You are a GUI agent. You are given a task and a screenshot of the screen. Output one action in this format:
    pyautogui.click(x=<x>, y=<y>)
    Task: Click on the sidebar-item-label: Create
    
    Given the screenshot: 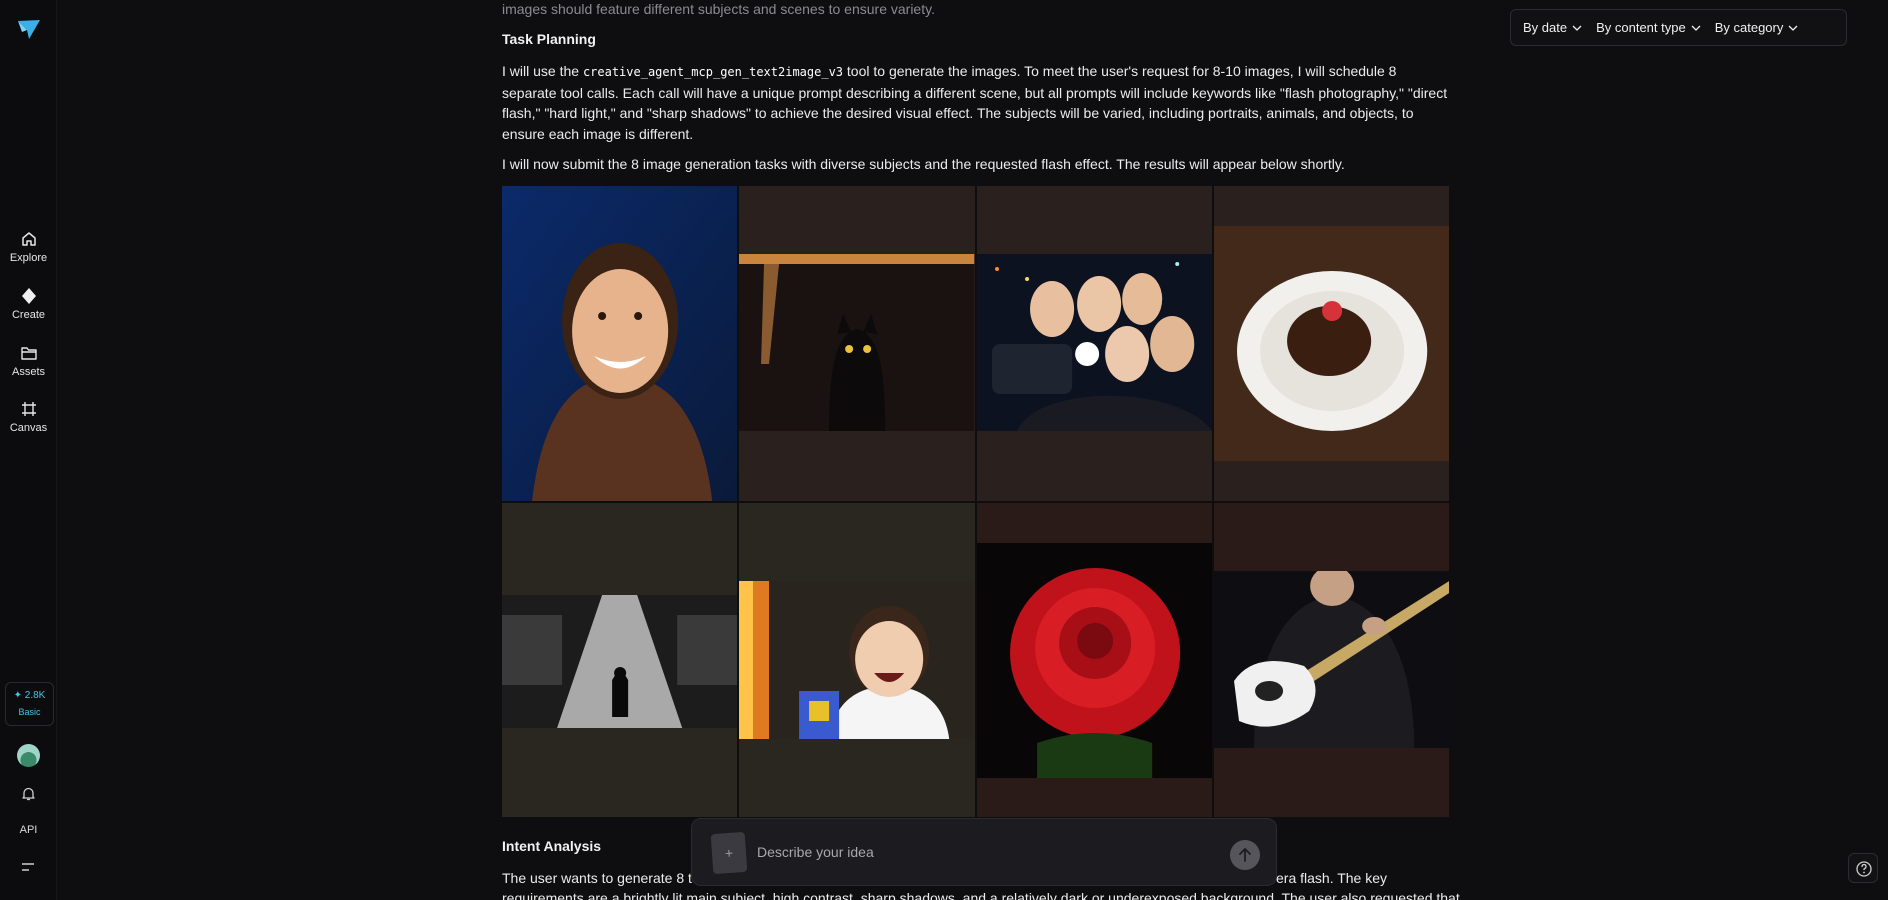 What is the action you would take?
    pyautogui.click(x=28, y=315)
    